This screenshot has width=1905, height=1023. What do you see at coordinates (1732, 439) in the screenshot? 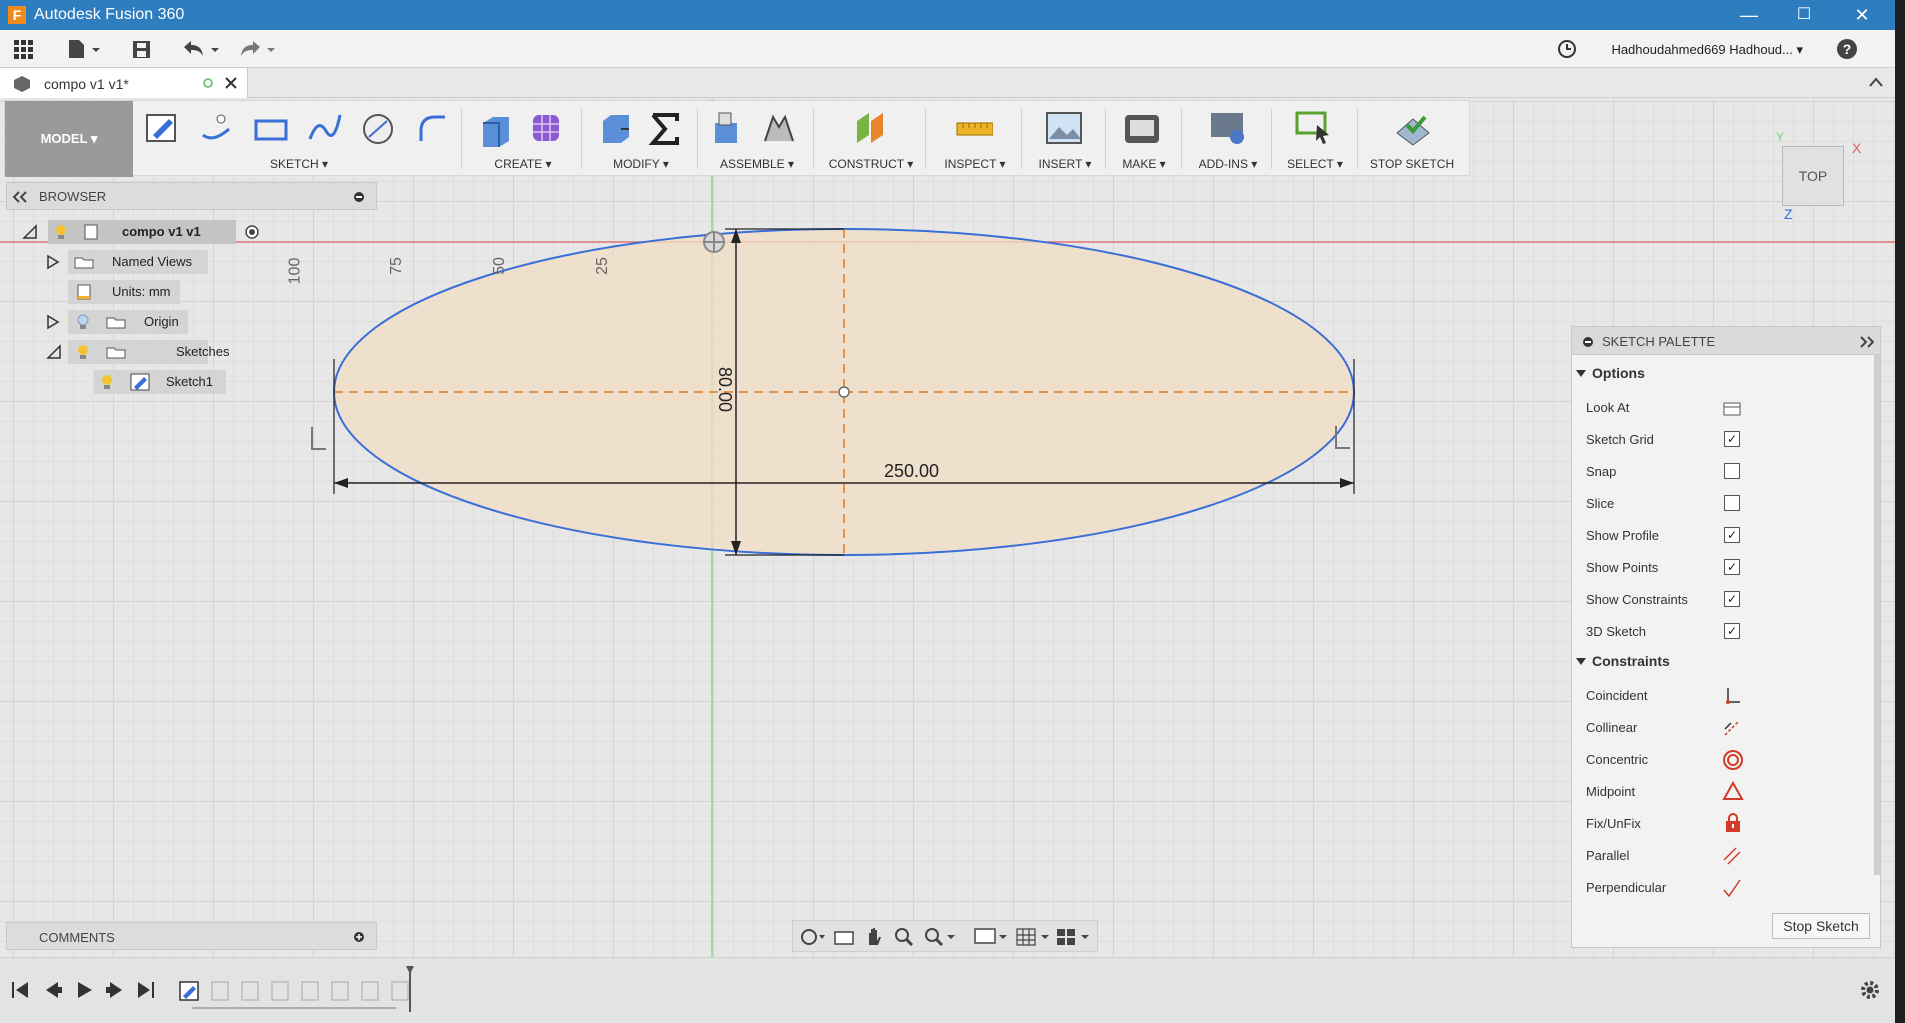
I see `sketch-grid-checkbox: ✓` at bounding box center [1732, 439].